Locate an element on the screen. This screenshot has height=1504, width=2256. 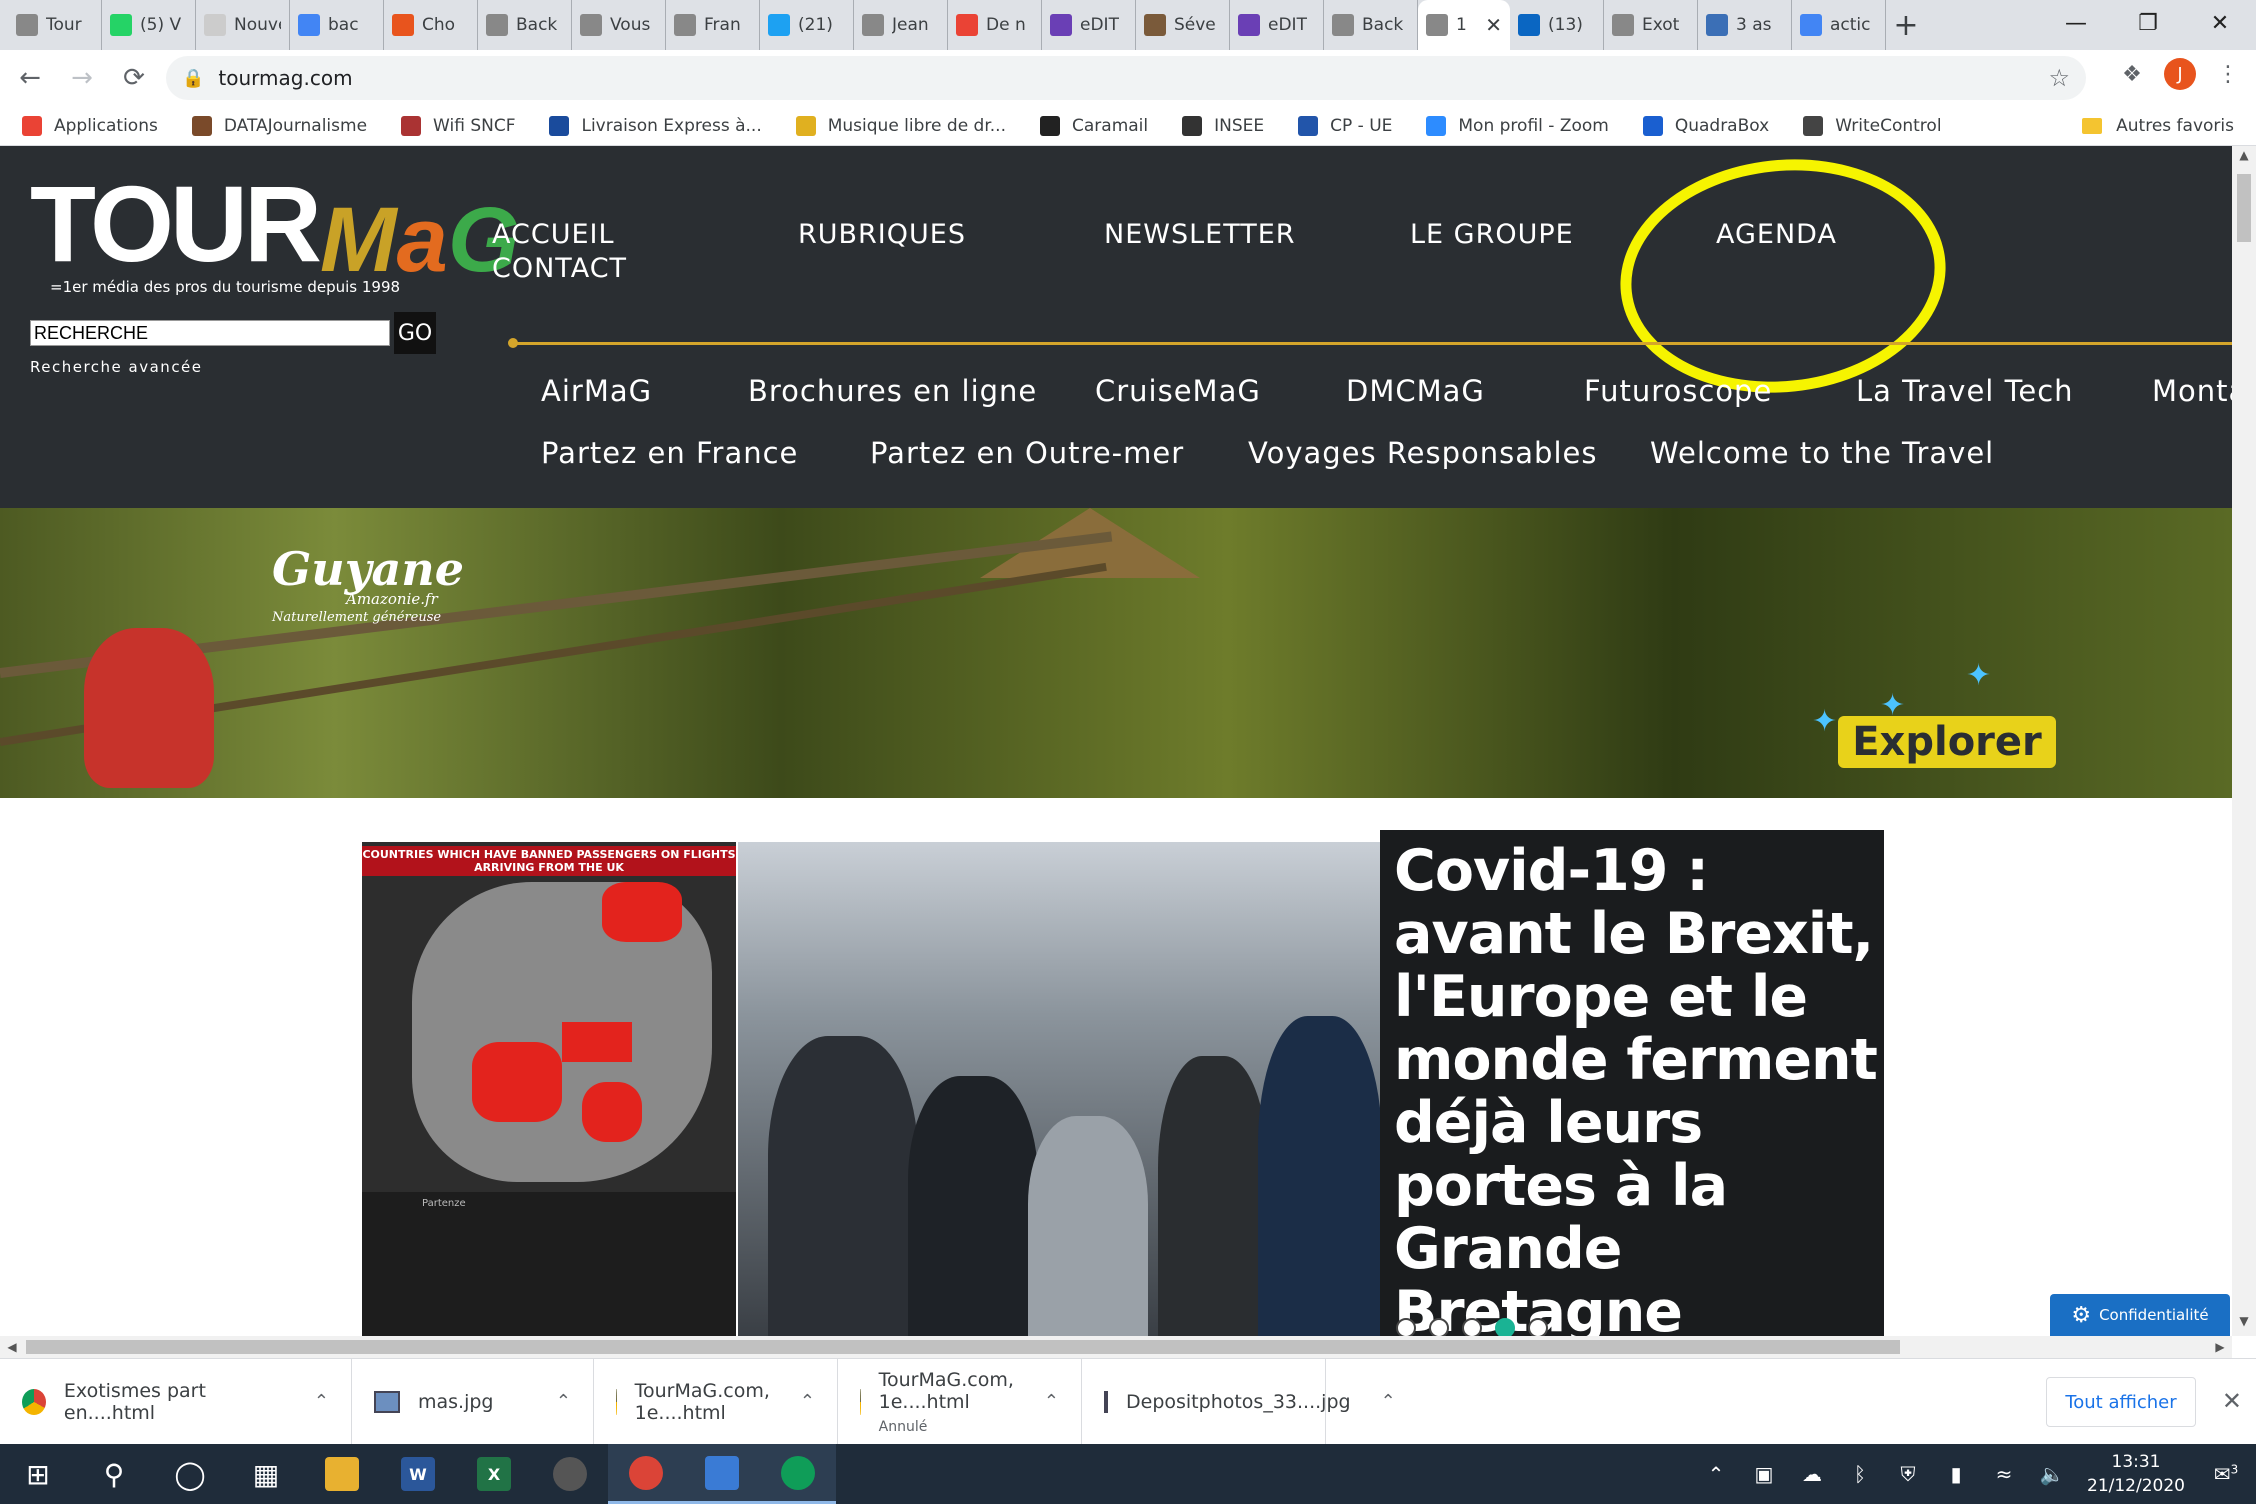
subnav-futuroscope: Futuroscope is located at coordinates (1678, 391).